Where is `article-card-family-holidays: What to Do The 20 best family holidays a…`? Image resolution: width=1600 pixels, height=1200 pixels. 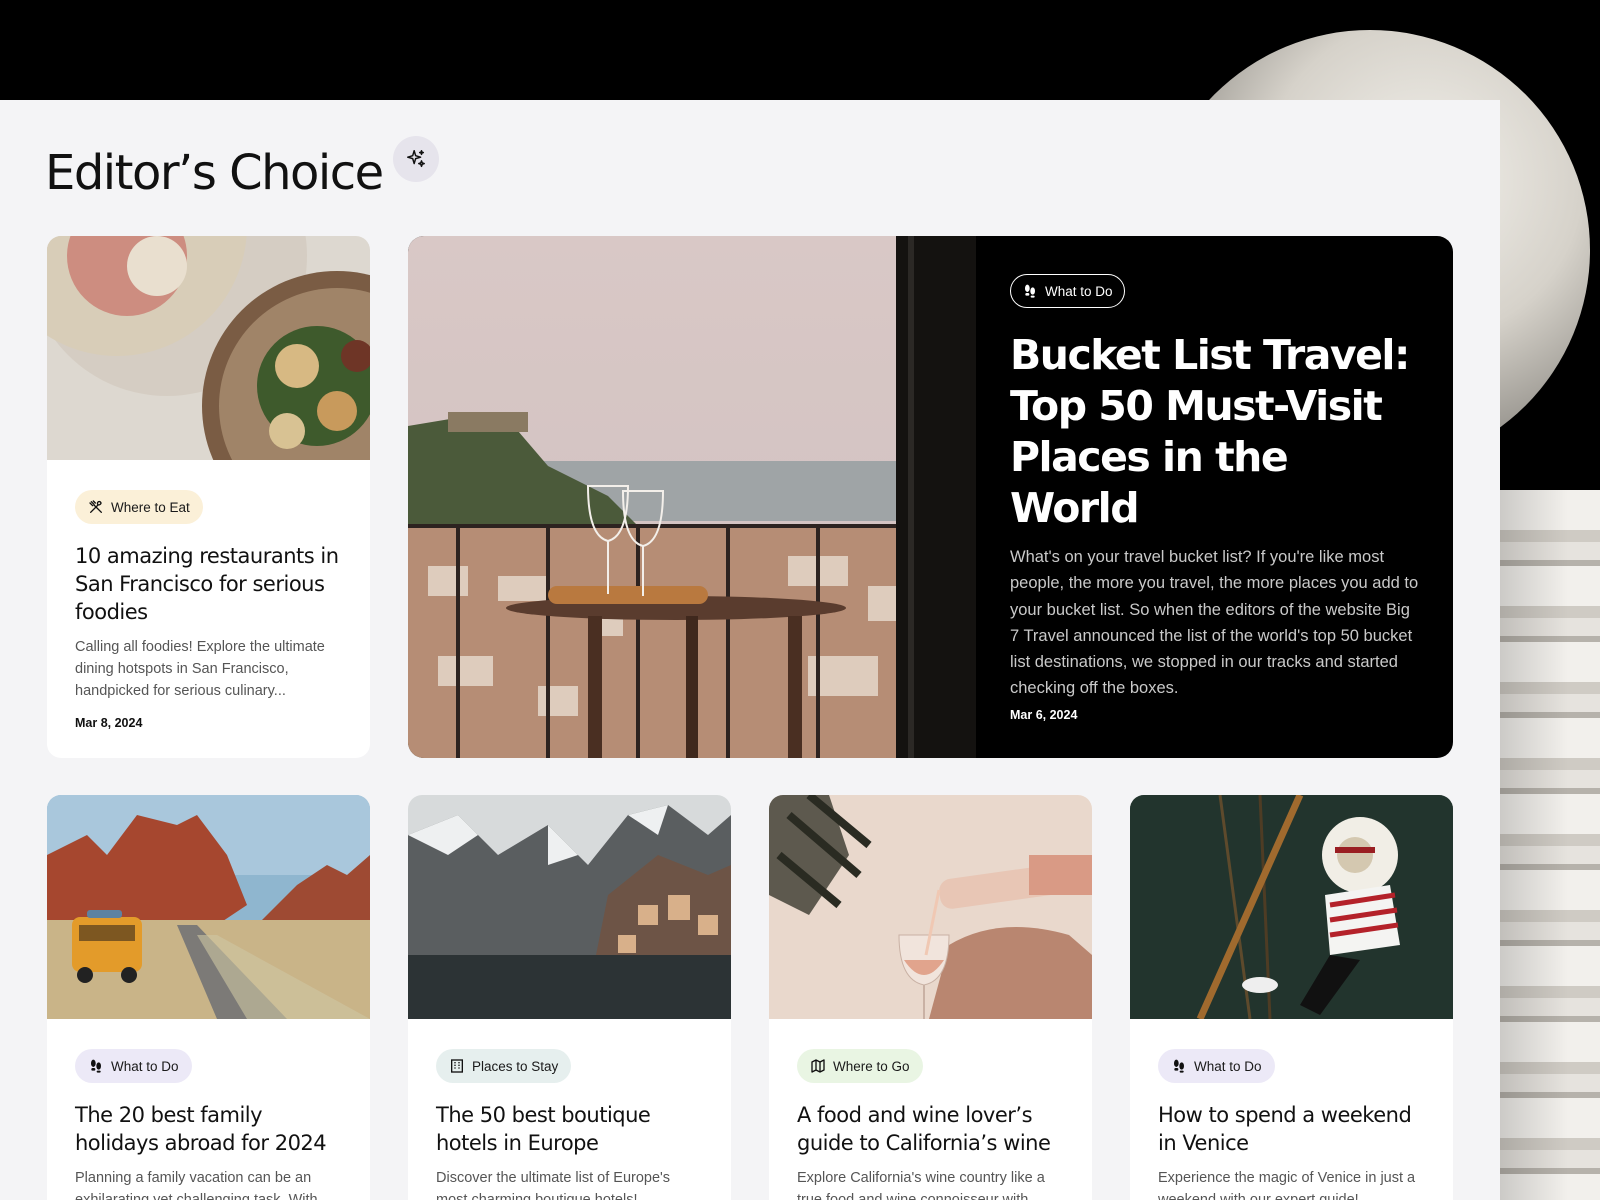
article-card-family-holidays: What to Do The 20 best family holidays a… is located at coordinates (208, 997).